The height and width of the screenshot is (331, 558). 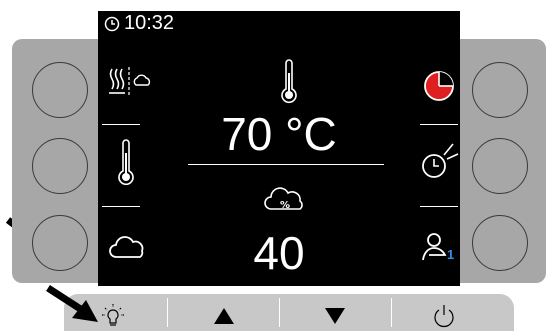 What do you see at coordinates (283, 199) in the screenshot?
I see `humidity-cloud-icon: %` at bounding box center [283, 199].